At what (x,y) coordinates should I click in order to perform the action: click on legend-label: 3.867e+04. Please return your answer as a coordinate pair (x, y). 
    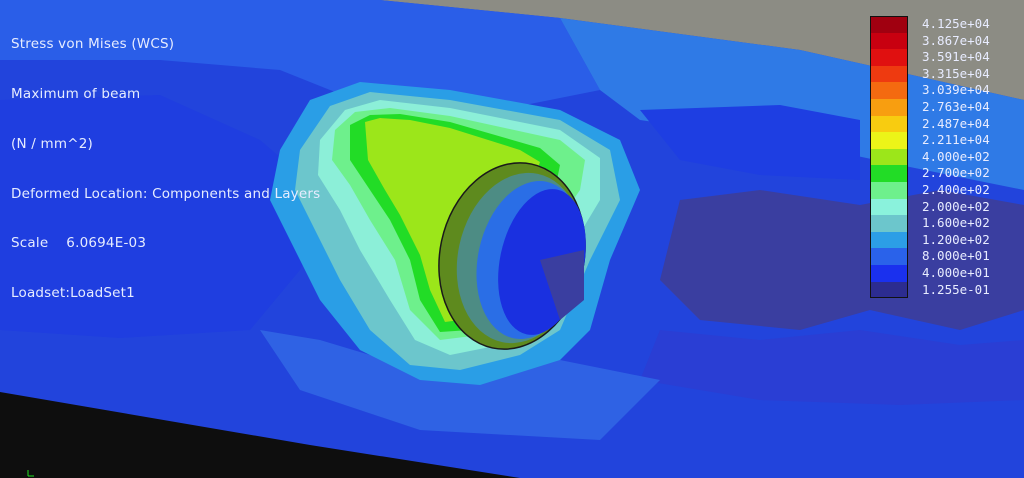
    Looking at the image, I should click on (956, 40).